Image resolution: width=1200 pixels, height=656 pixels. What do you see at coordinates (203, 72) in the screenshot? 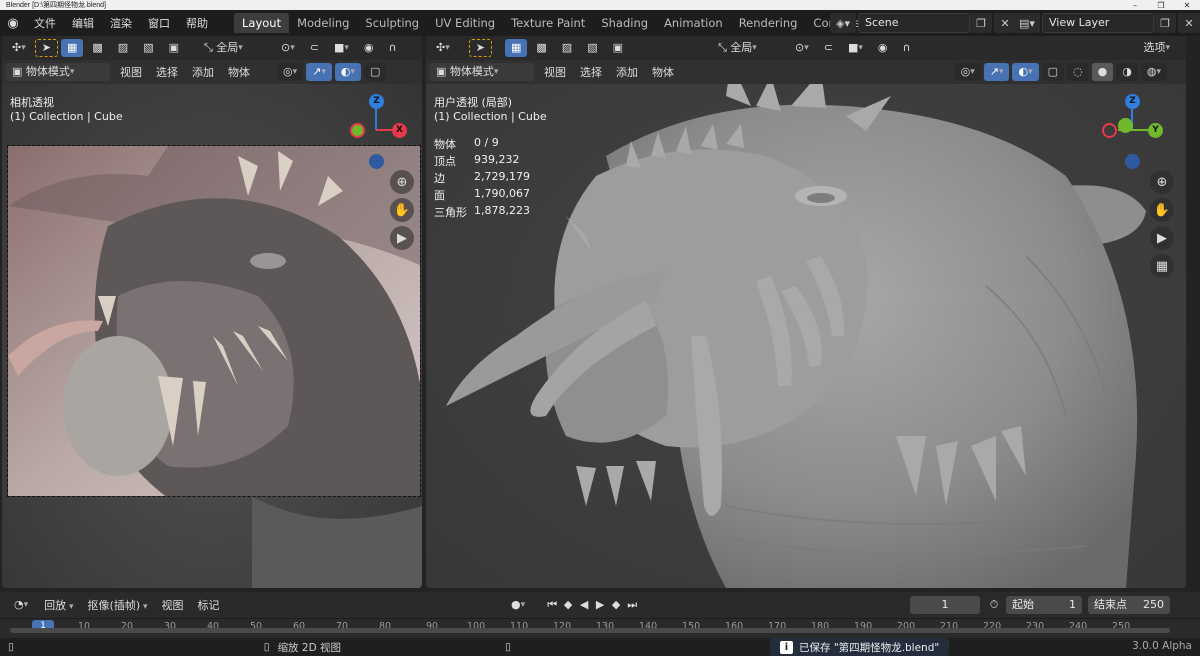
I see `left-menu-add: 添加` at bounding box center [203, 72].